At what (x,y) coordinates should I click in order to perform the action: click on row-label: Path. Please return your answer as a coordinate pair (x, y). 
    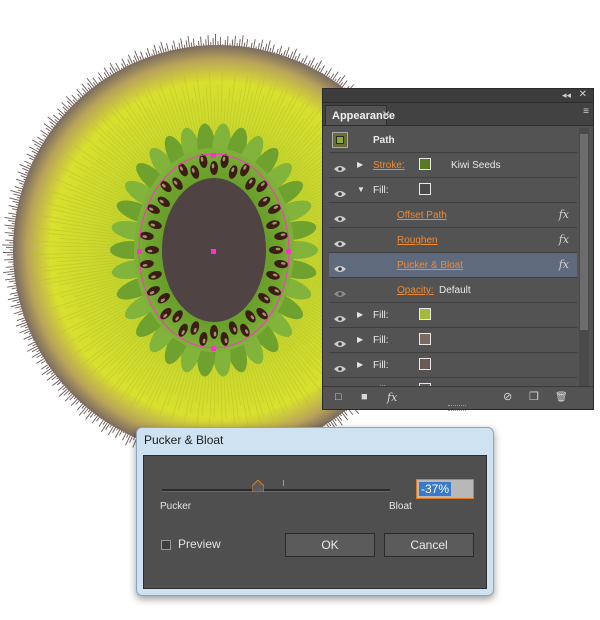
    Looking at the image, I should click on (384, 140).